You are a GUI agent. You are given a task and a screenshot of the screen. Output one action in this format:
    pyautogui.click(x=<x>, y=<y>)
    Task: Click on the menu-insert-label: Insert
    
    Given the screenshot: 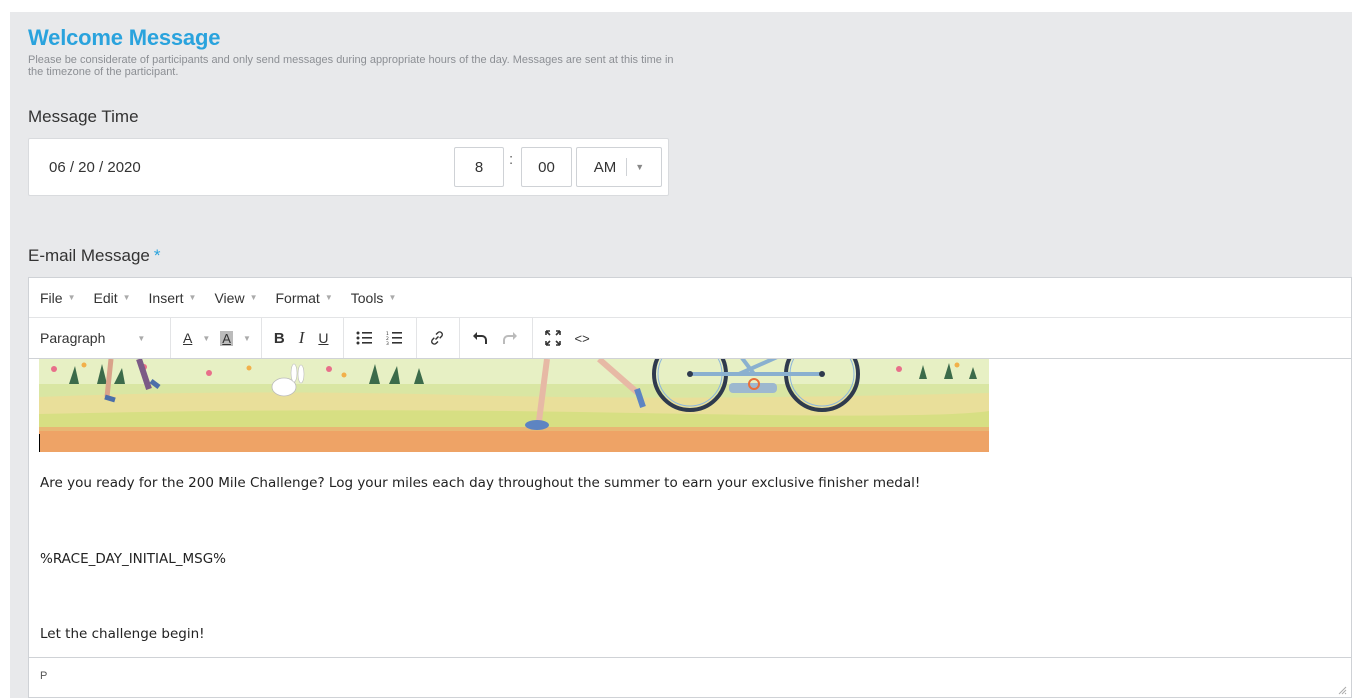 What is the action you would take?
    pyautogui.click(x=166, y=297)
    